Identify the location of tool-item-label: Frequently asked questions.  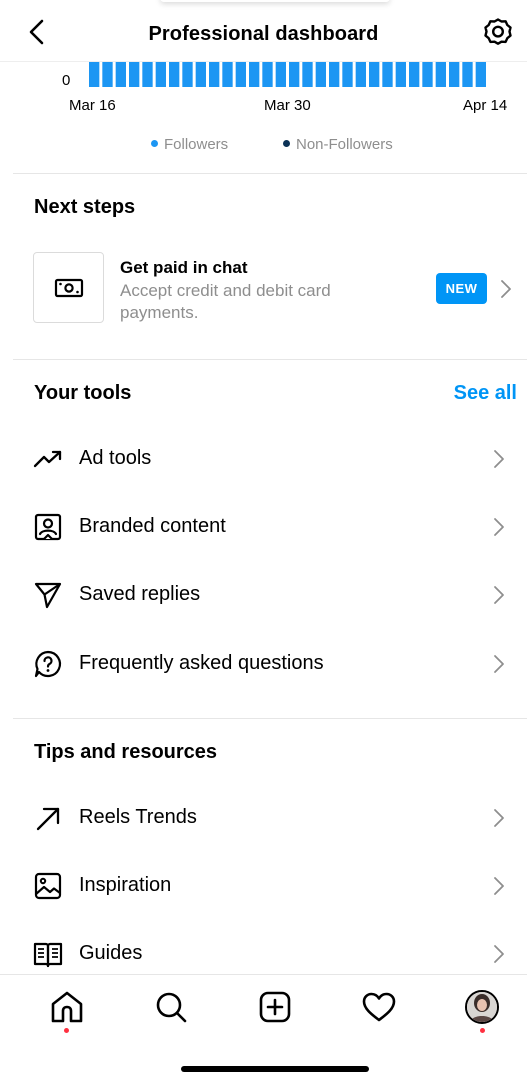
(201, 663).